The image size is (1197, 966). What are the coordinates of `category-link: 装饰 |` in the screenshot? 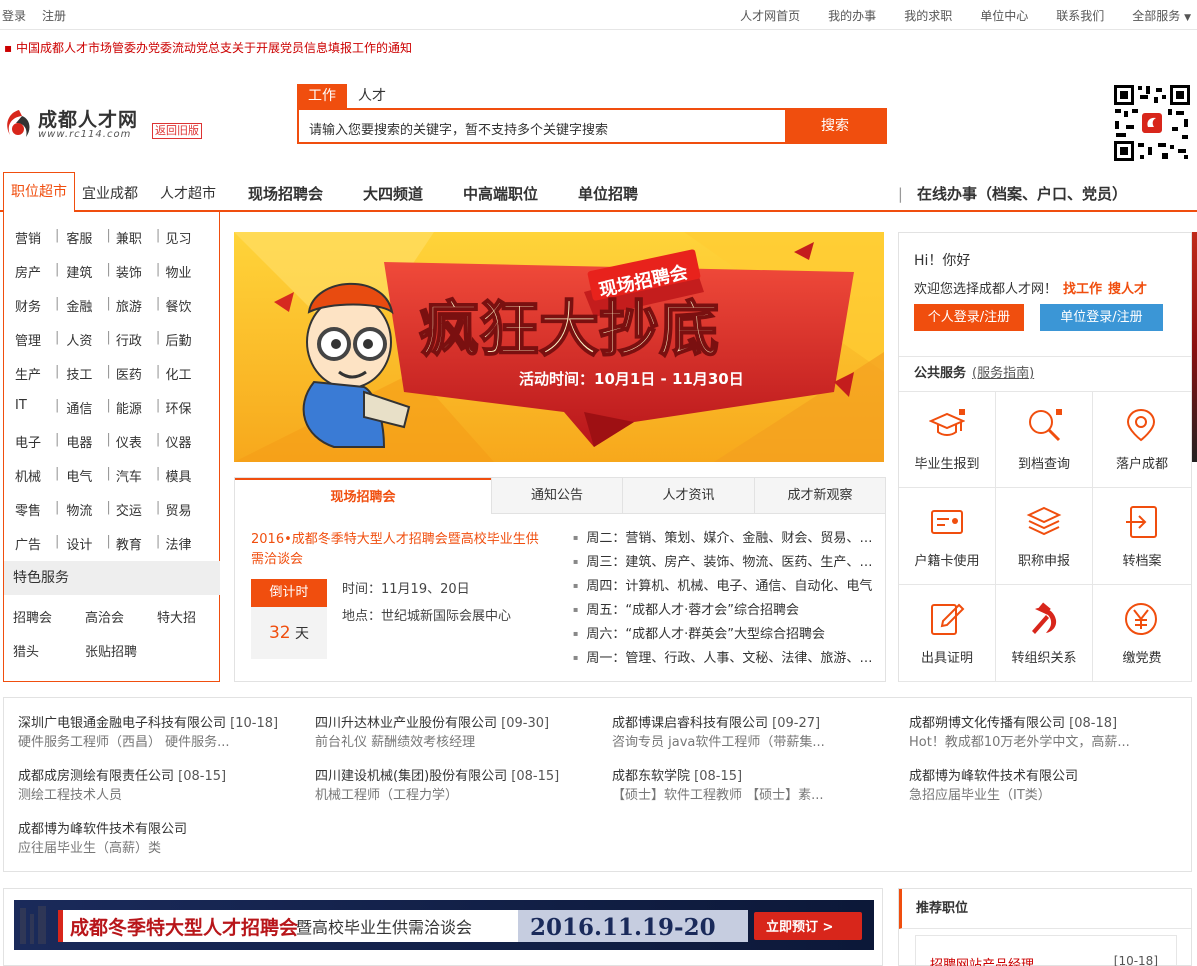 It's located at (141, 279).